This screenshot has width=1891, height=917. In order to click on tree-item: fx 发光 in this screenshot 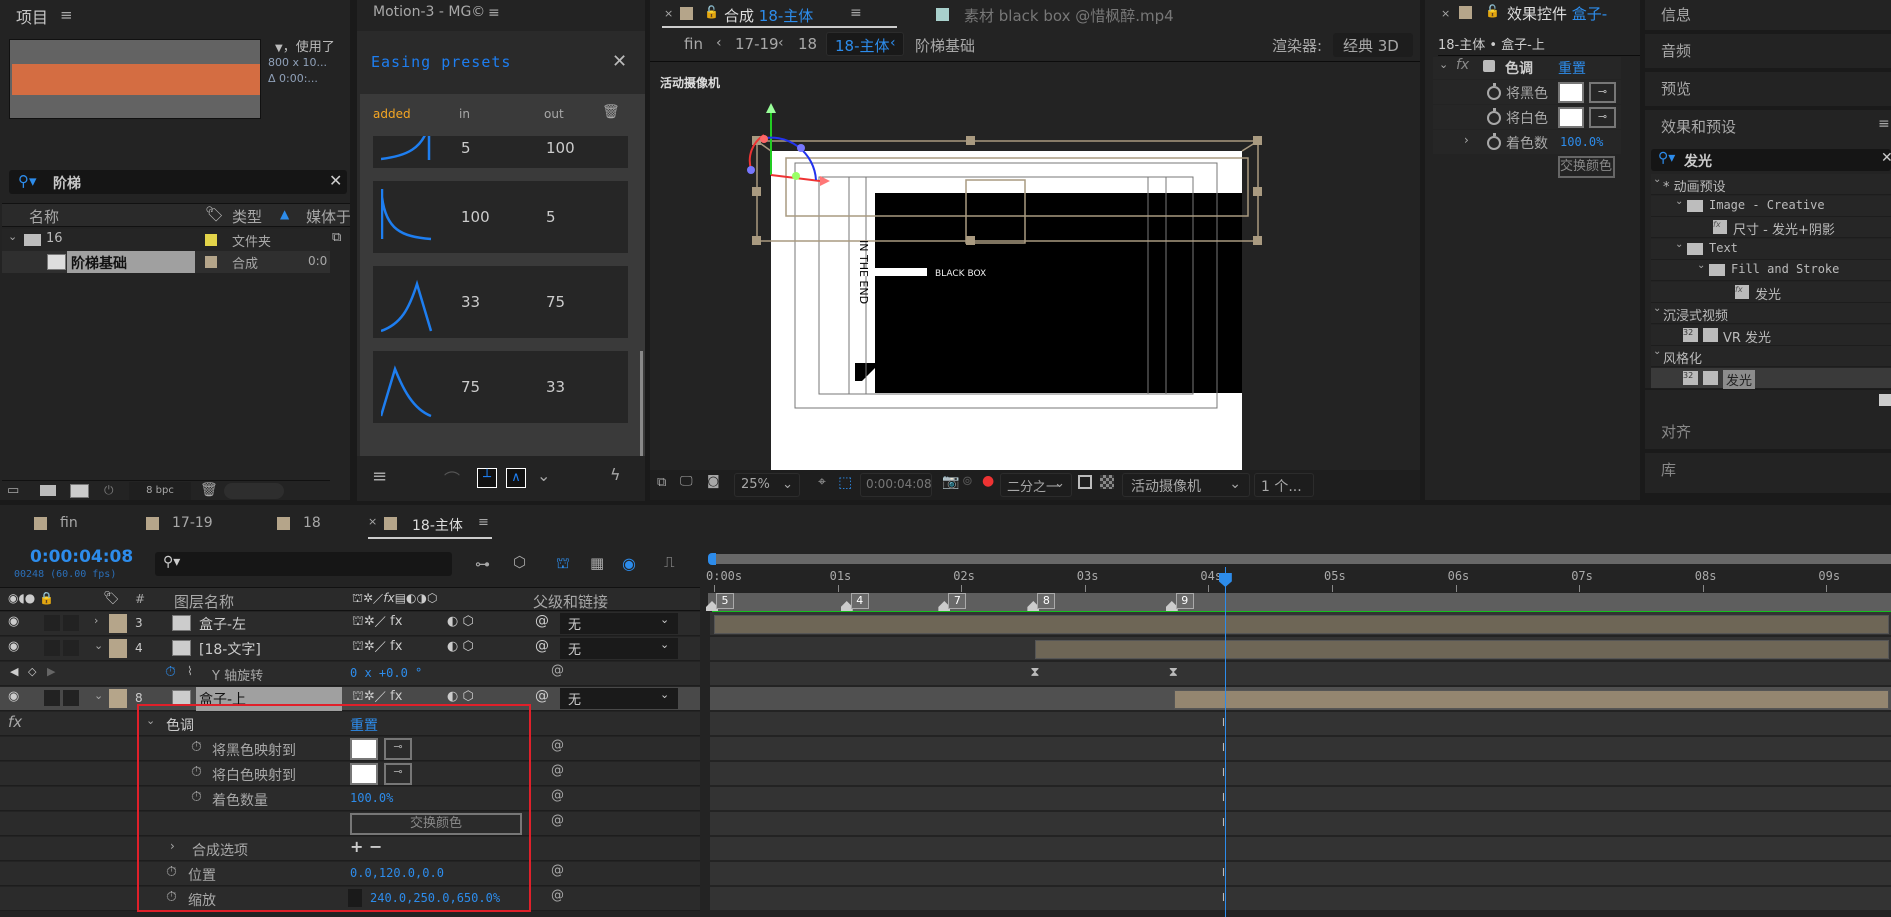, I will do `click(1771, 292)`.